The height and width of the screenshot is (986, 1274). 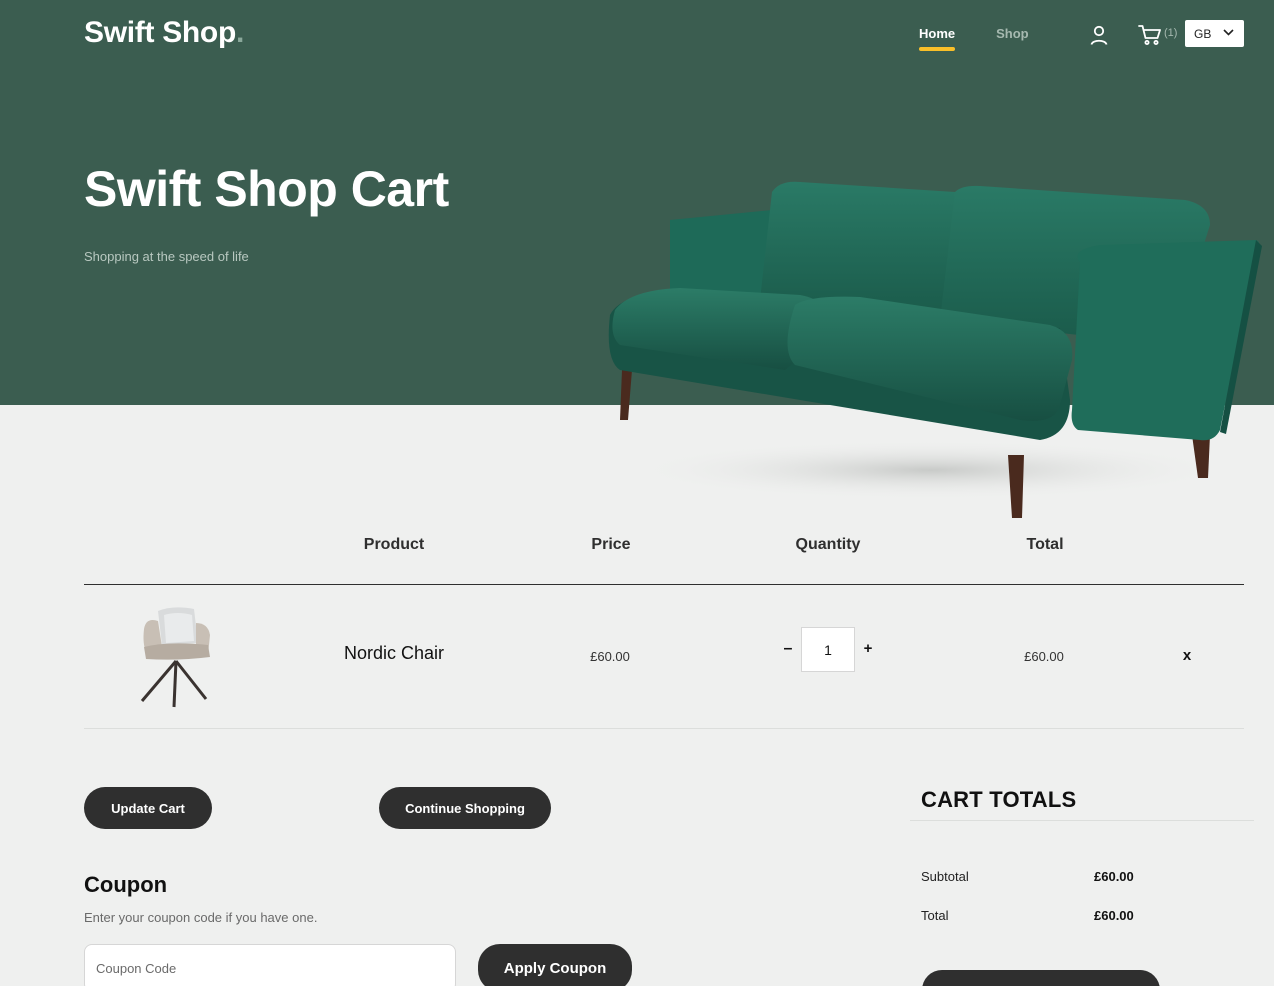 I want to click on apply-coupon-button: Apply Coupon, so click(x=555, y=965).